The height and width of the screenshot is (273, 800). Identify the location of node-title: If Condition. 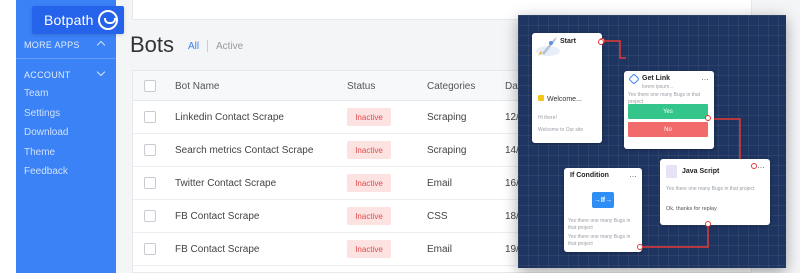
(589, 175).